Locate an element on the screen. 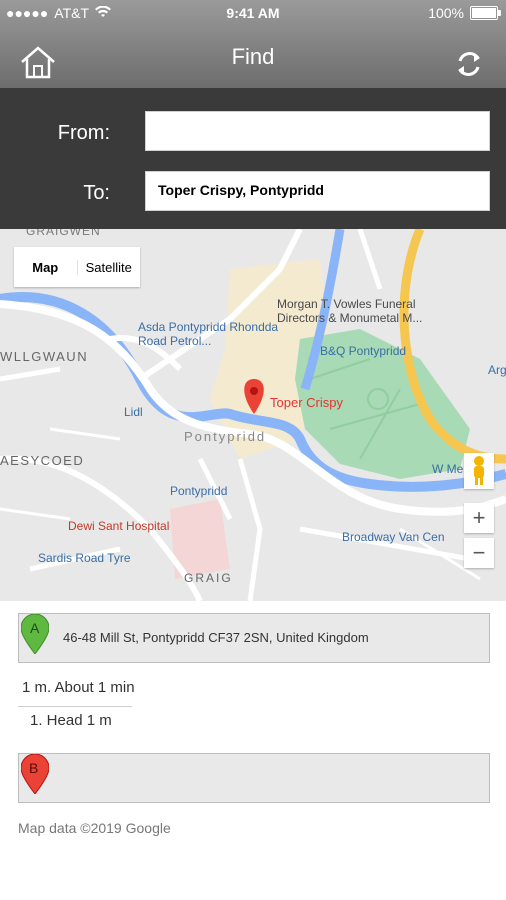 This screenshot has height=900, width=506. marker-b-label: B is located at coordinates (34, 768).